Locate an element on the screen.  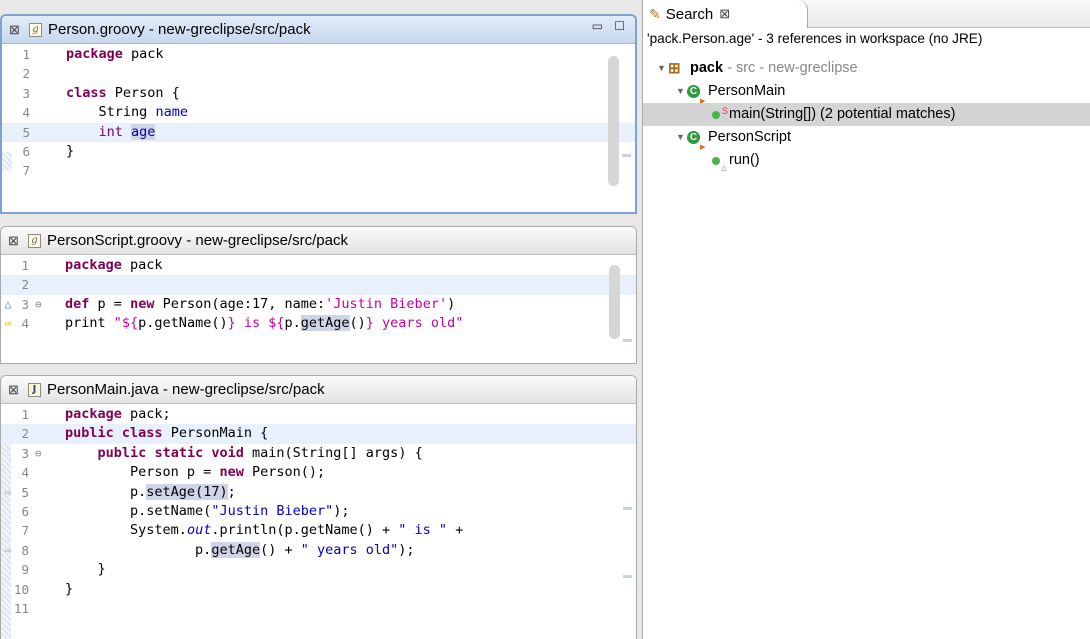
code-line: ⇨ 5 p.setAge(17); is located at coordinates (318, 492).